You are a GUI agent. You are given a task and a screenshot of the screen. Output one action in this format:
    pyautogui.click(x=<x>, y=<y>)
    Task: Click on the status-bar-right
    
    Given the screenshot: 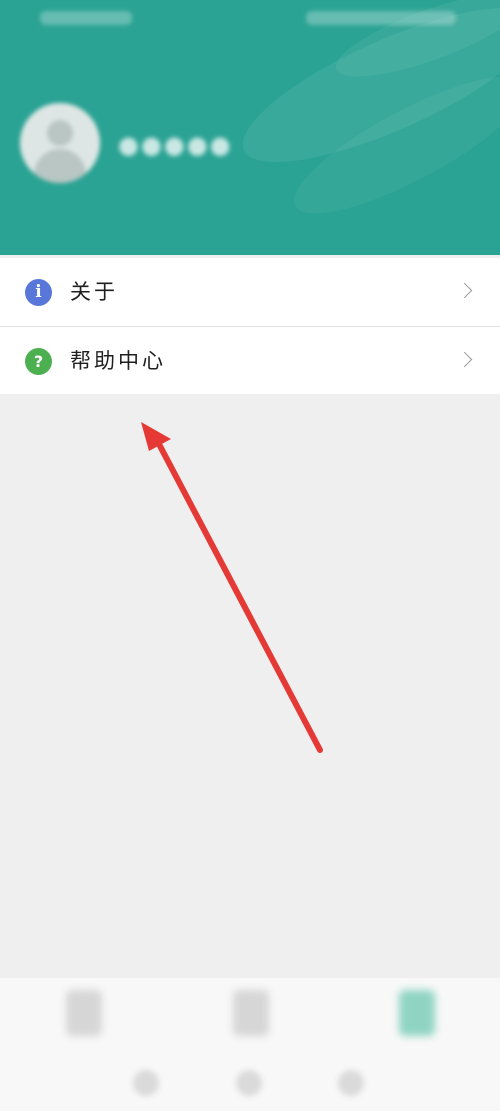 What is the action you would take?
    pyautogui.click(x=381, y=18)
    